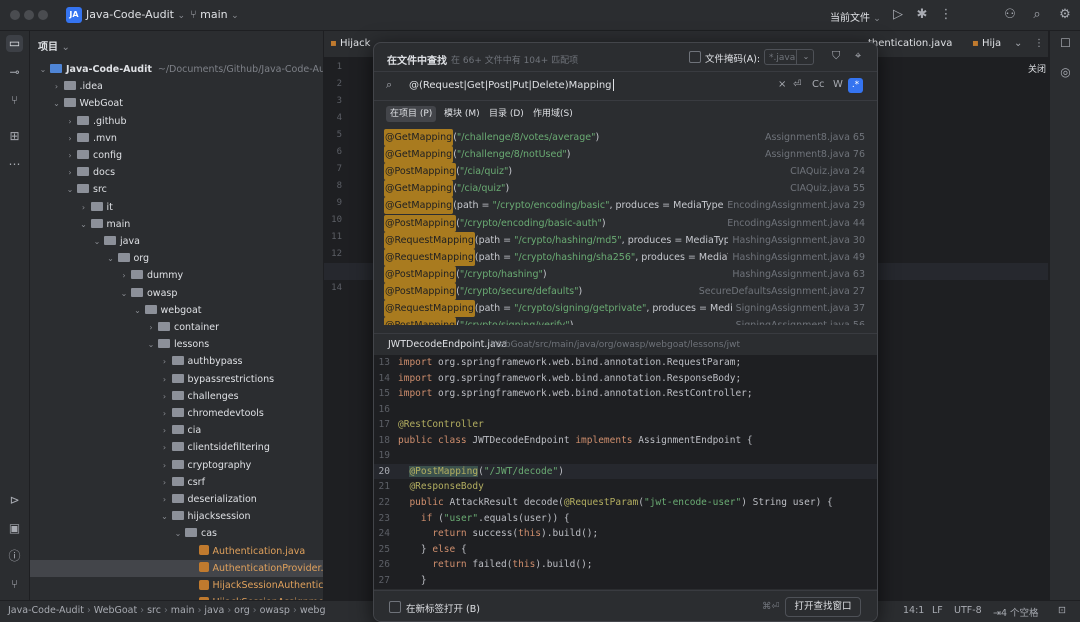 This screenshot has height=622, width=1080. I want to click on tree-item: › cryptography, so click(176, 465).